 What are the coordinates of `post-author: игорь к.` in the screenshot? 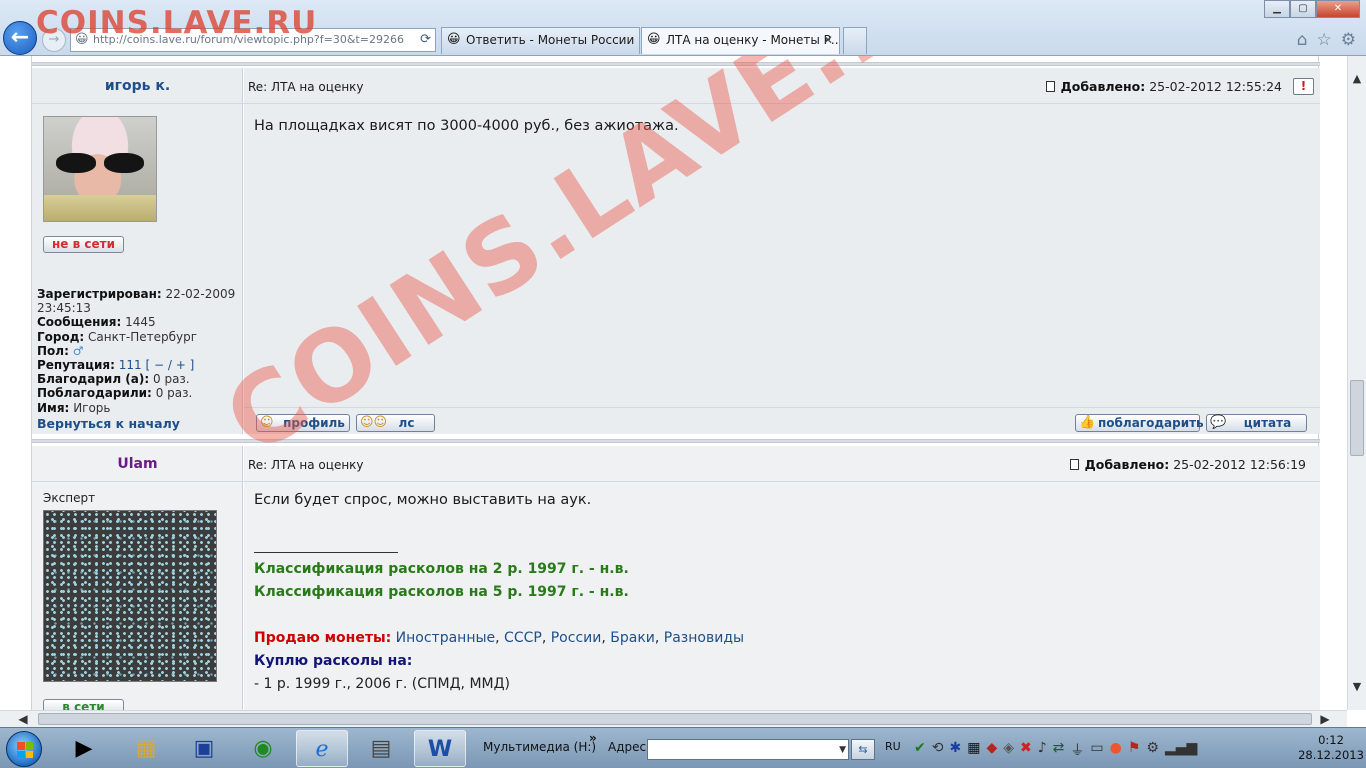 It's located at (137, 86).